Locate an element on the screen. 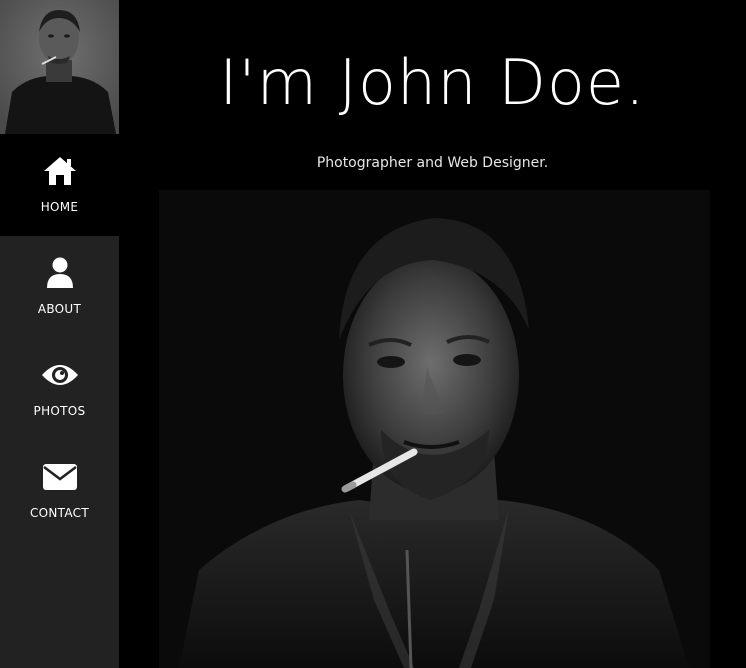  sidebar-item-label: PHOTOS is located at coordinates (59, 411).